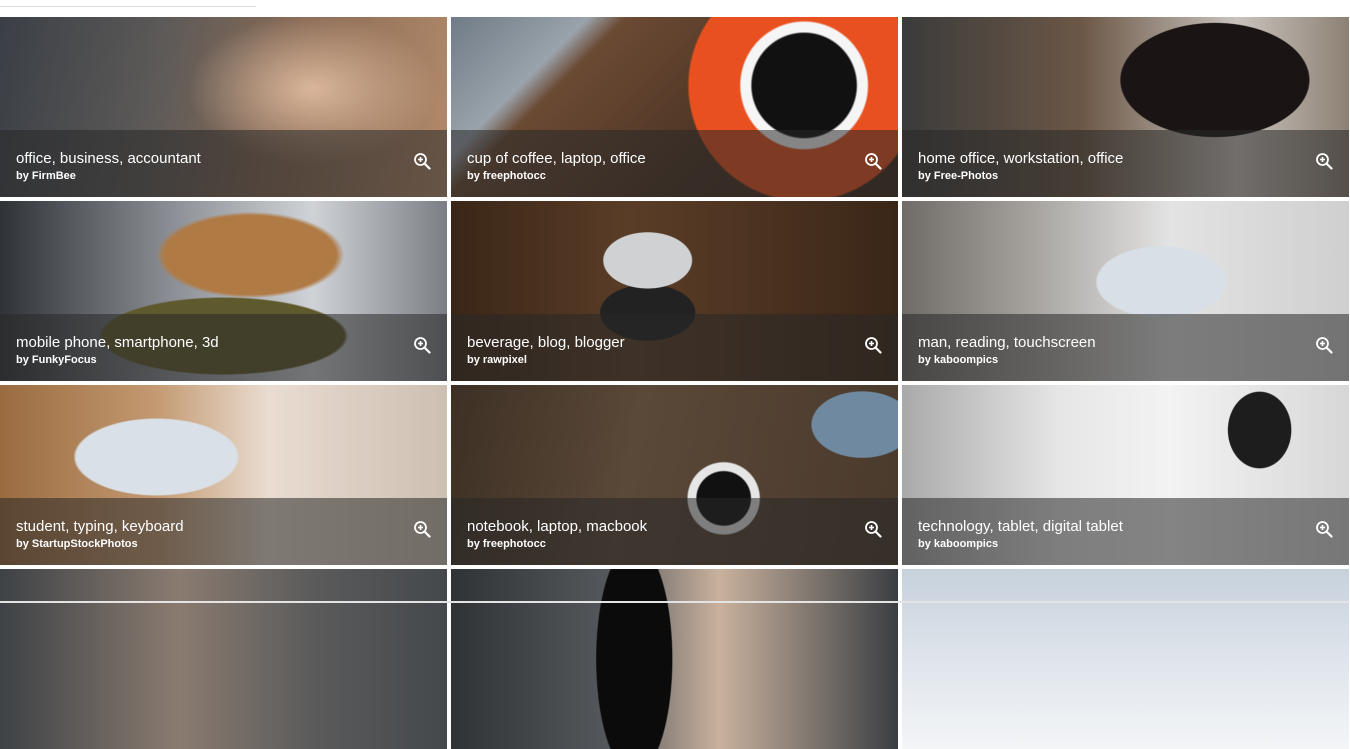 The image size is (1350, 749). What do you see at coordinates (497, 360) in the screenshot?
I see `tile-author: by rawpixel` at bounding box center [497, 360].